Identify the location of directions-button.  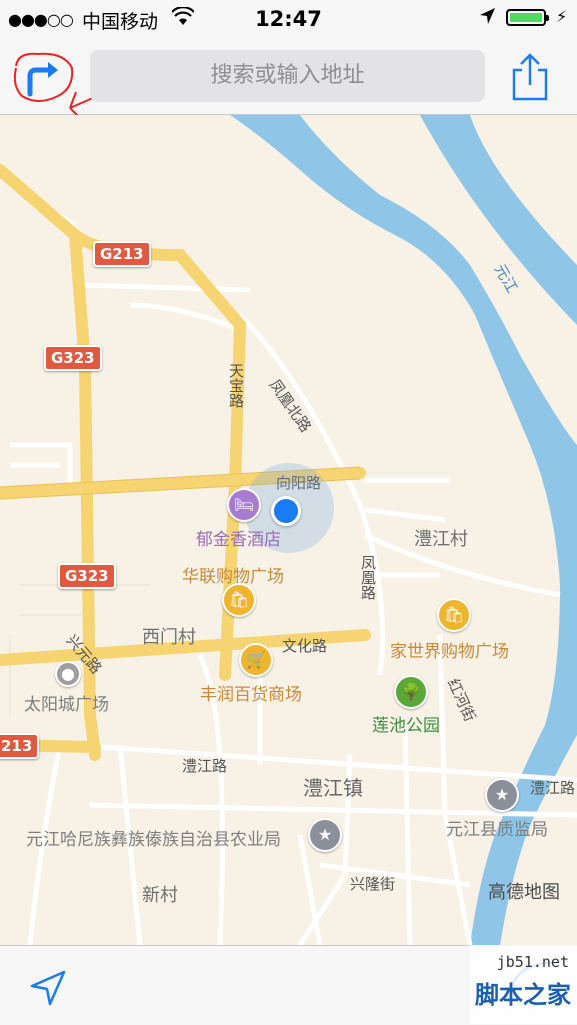
(58, 92).